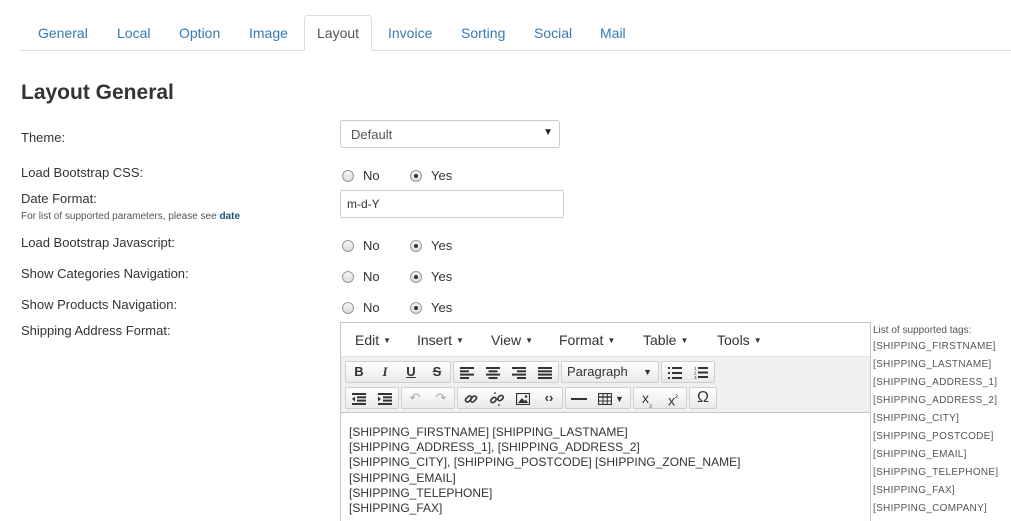 The width and height of the screenshot is (1011, 521). I want to click on outdent-icon, so click(359, 398).